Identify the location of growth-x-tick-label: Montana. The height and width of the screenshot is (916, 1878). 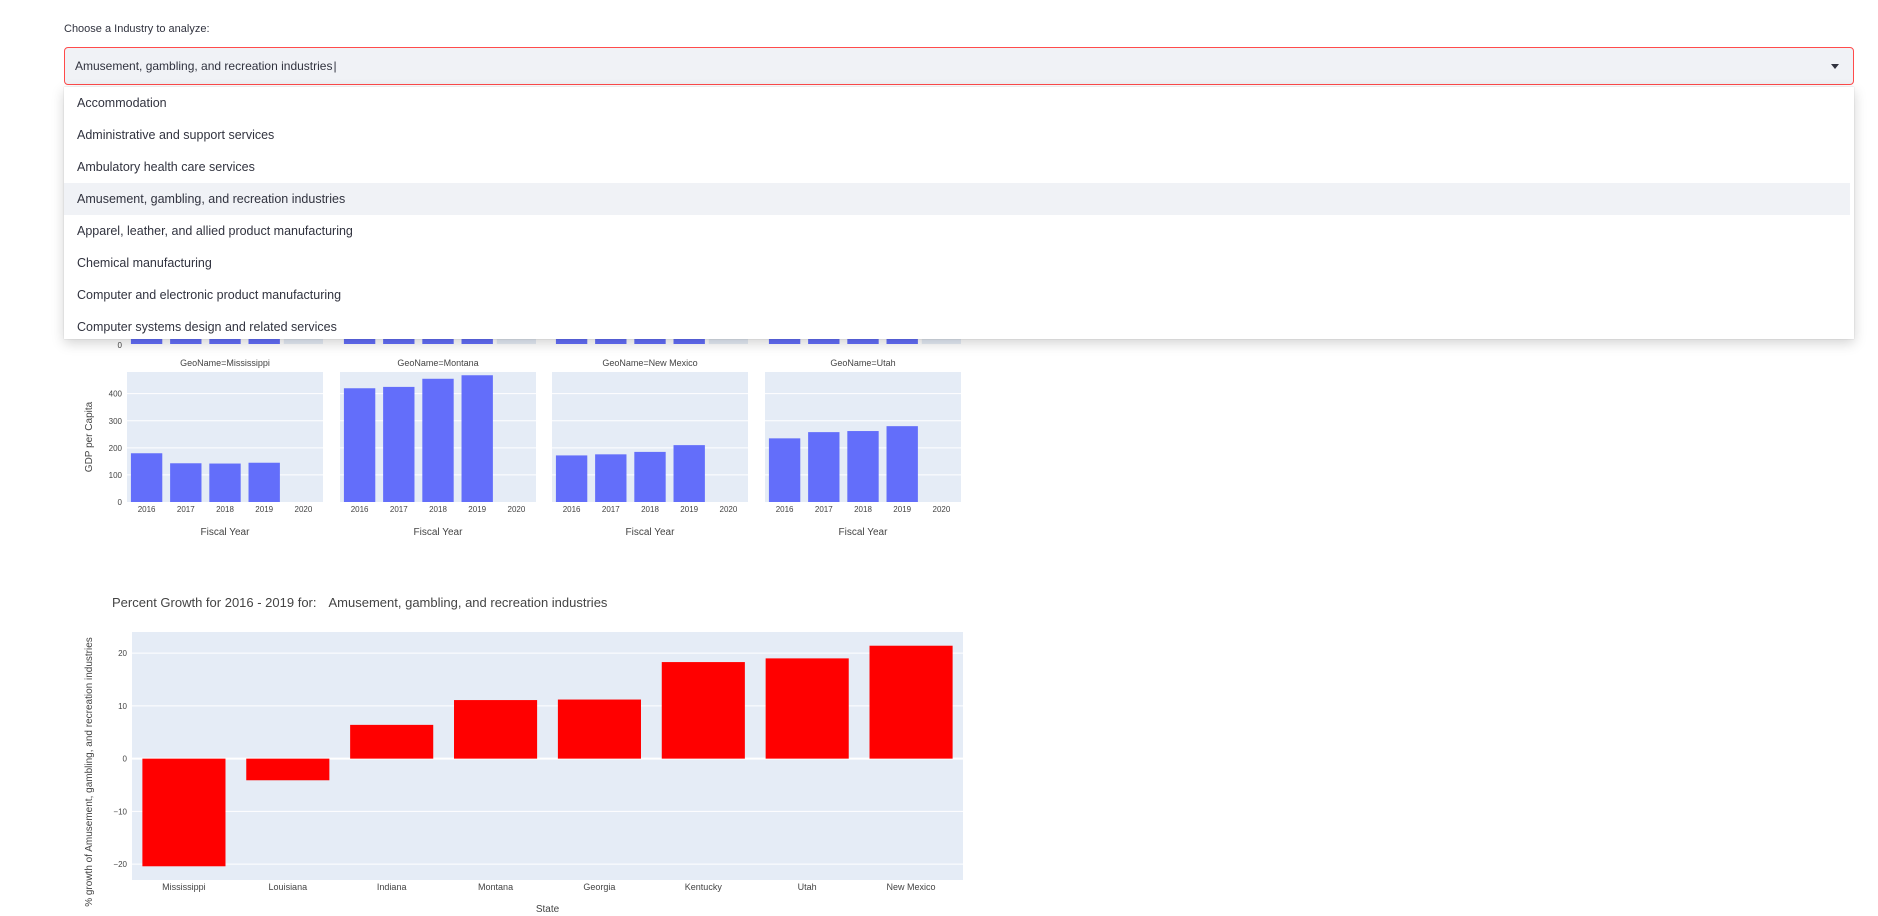
(495, 887).